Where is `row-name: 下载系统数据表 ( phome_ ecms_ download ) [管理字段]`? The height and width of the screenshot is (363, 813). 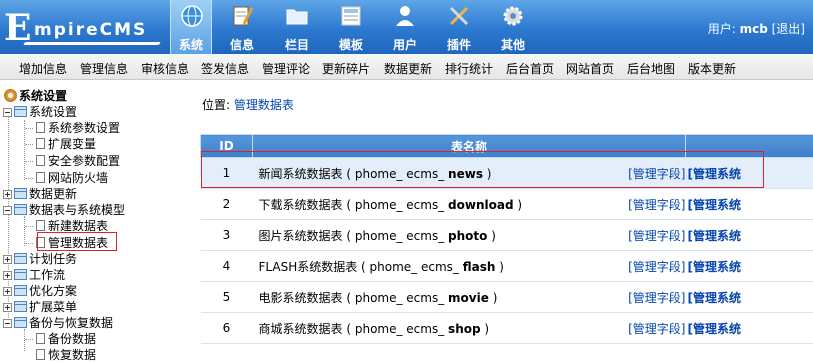 row-name: 下载系统数据表 ( phome_ ecms_ download ) [管理字段] is located at coordinates (469, 204).